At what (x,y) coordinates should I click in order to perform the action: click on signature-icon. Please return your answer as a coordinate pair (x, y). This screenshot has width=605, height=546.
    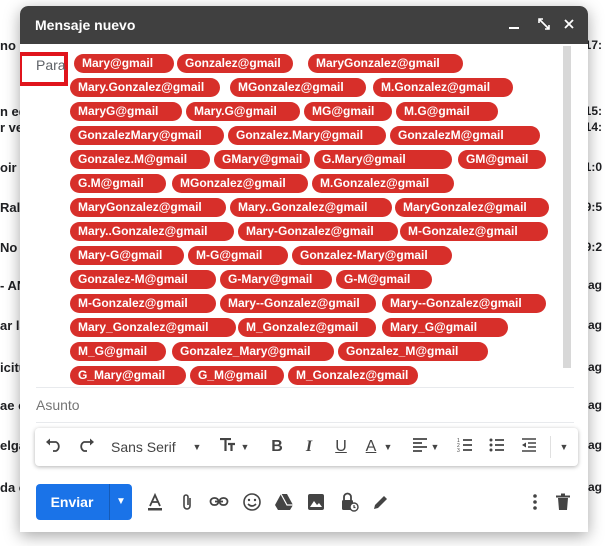
    Looking at the image, I should click on (381, 503).